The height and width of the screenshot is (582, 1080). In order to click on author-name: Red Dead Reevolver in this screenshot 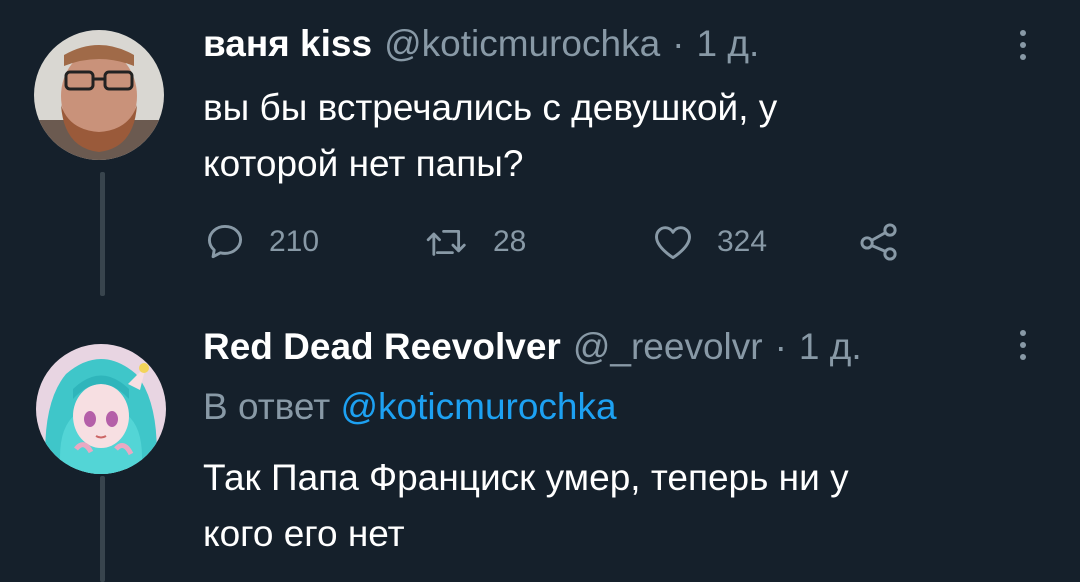, I will do `click(382, 347)`.